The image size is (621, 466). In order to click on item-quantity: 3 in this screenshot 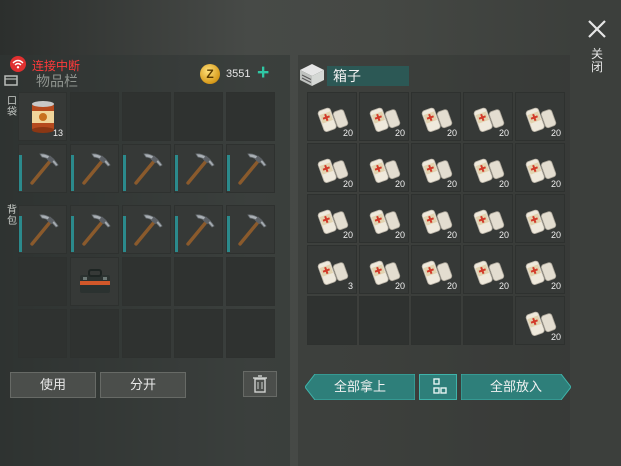, I will do `click(350, 286)`.